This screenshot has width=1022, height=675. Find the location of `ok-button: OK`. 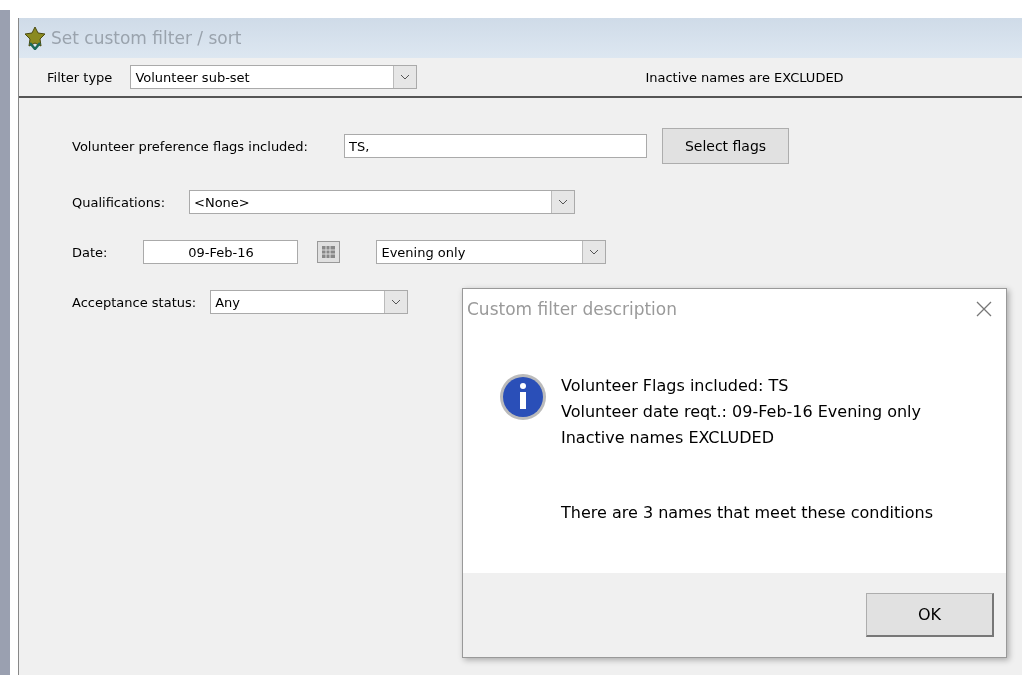

ok-button: OK is located at coordinates (930, 615).